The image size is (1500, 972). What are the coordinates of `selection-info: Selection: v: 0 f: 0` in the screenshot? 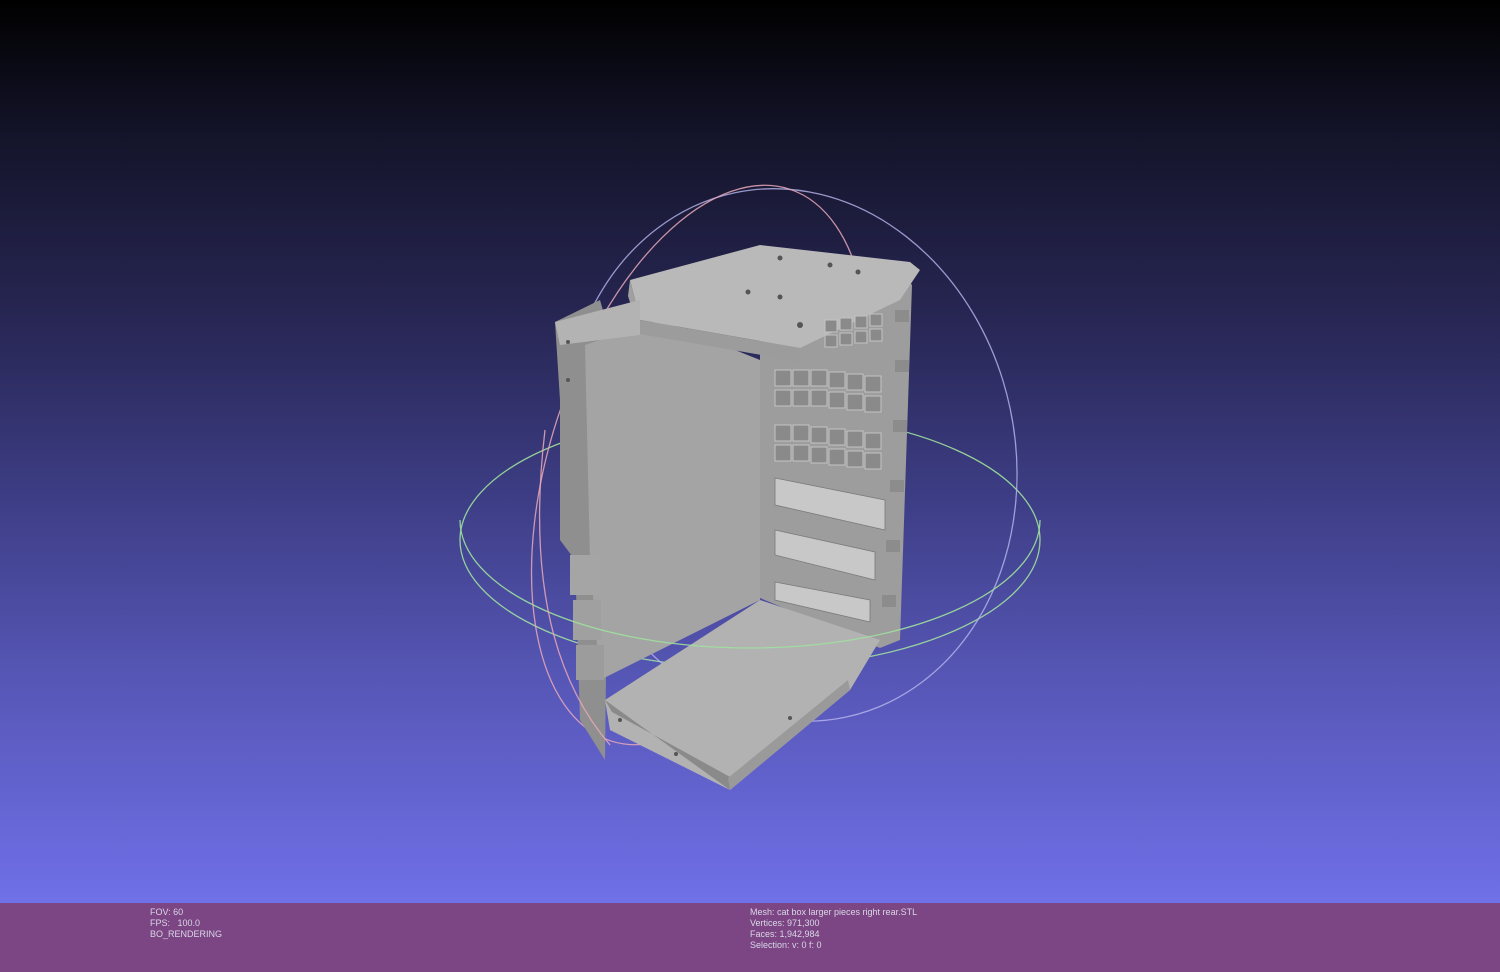 It's located at (786, 945).